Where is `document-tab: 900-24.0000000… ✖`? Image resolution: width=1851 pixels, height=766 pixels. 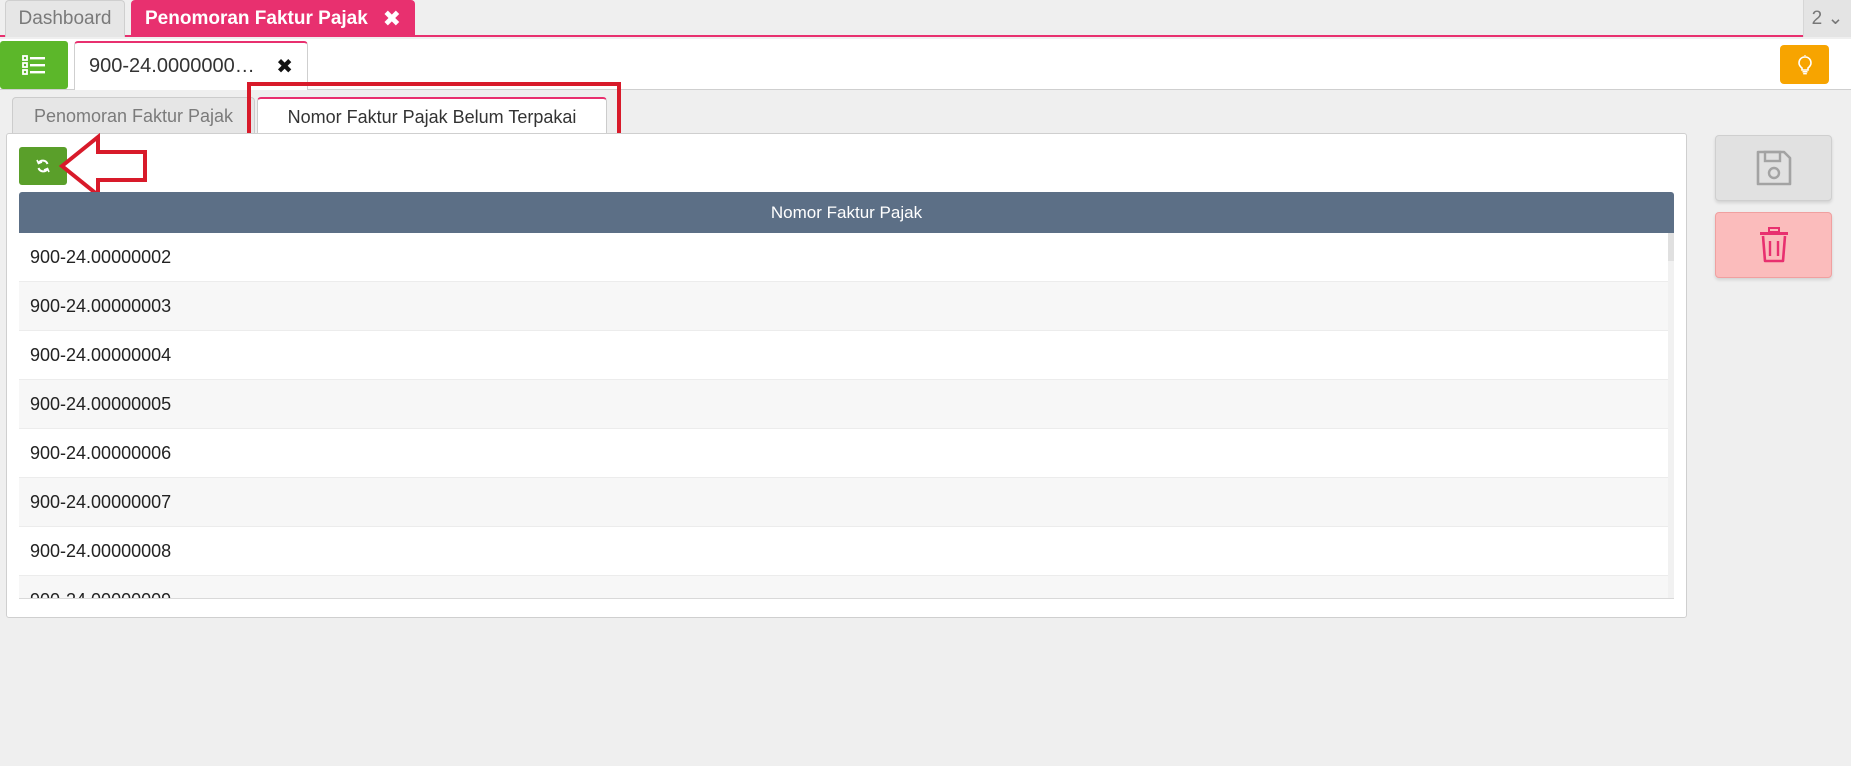
document-tab: 900-24.0000000… ✖ is located at coordinates (191, 65).